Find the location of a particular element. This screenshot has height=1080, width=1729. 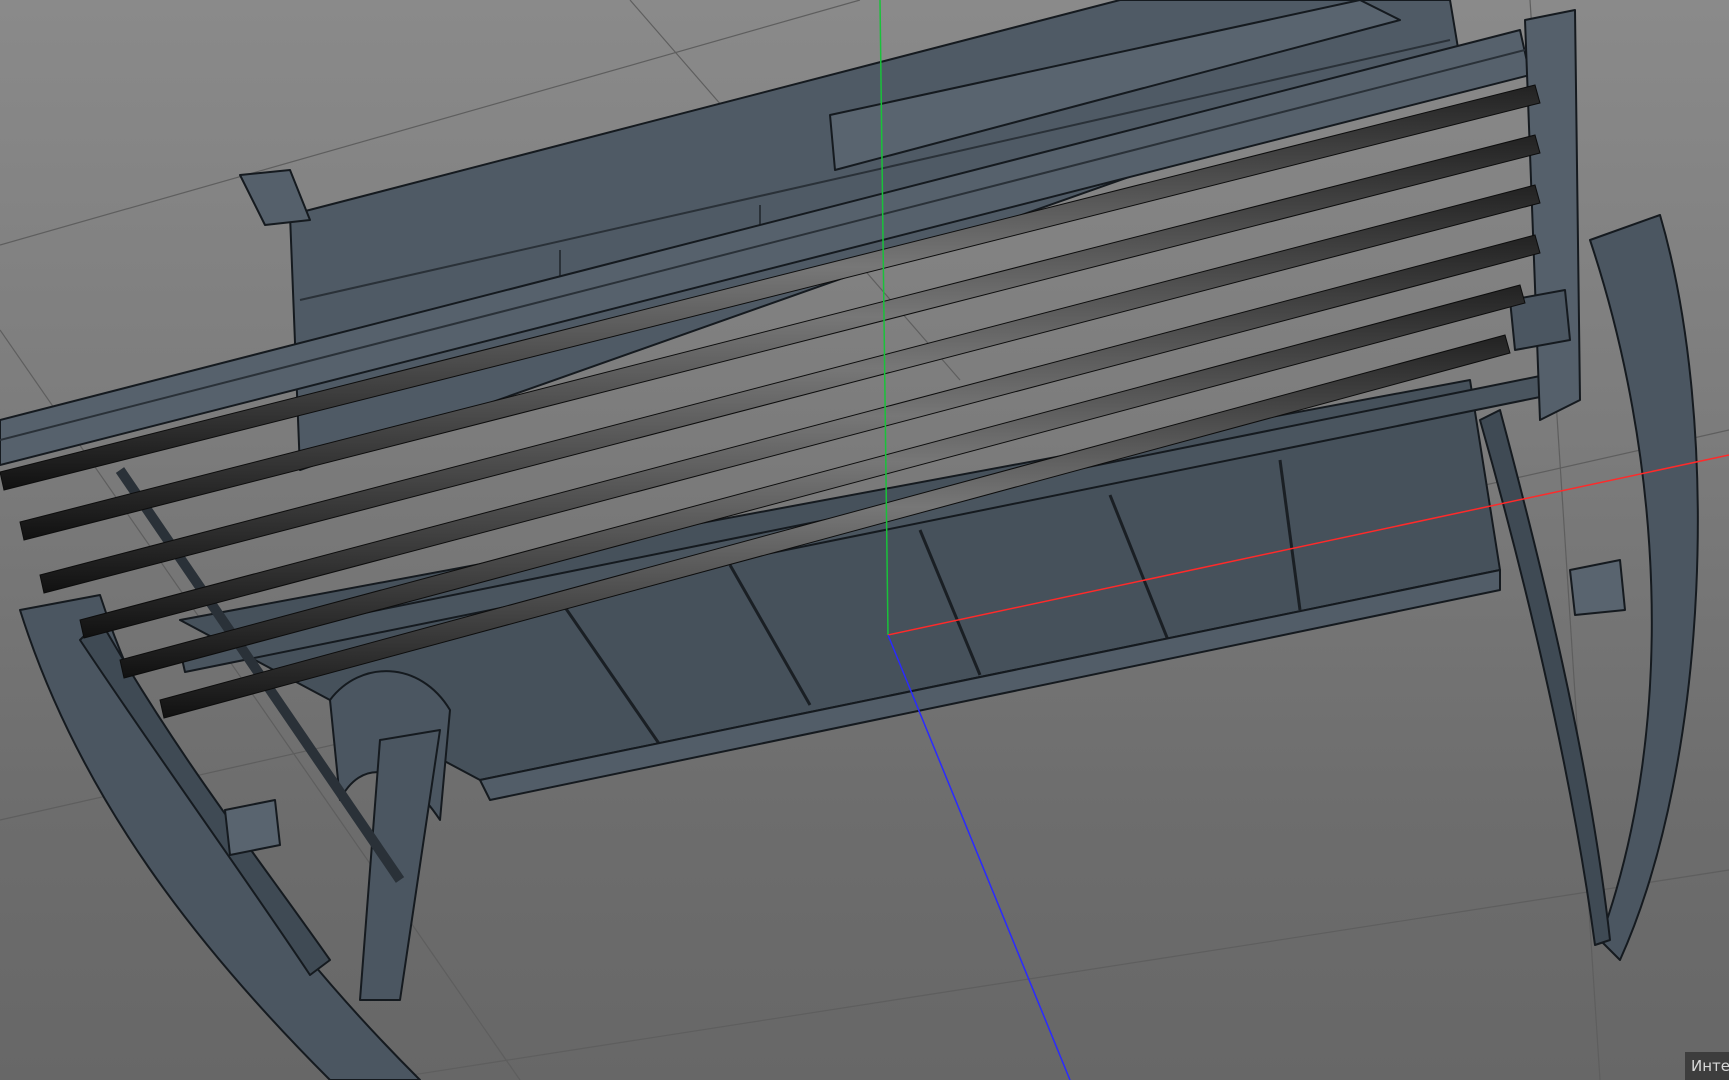

right-post is located at coordinates (1552, 215).